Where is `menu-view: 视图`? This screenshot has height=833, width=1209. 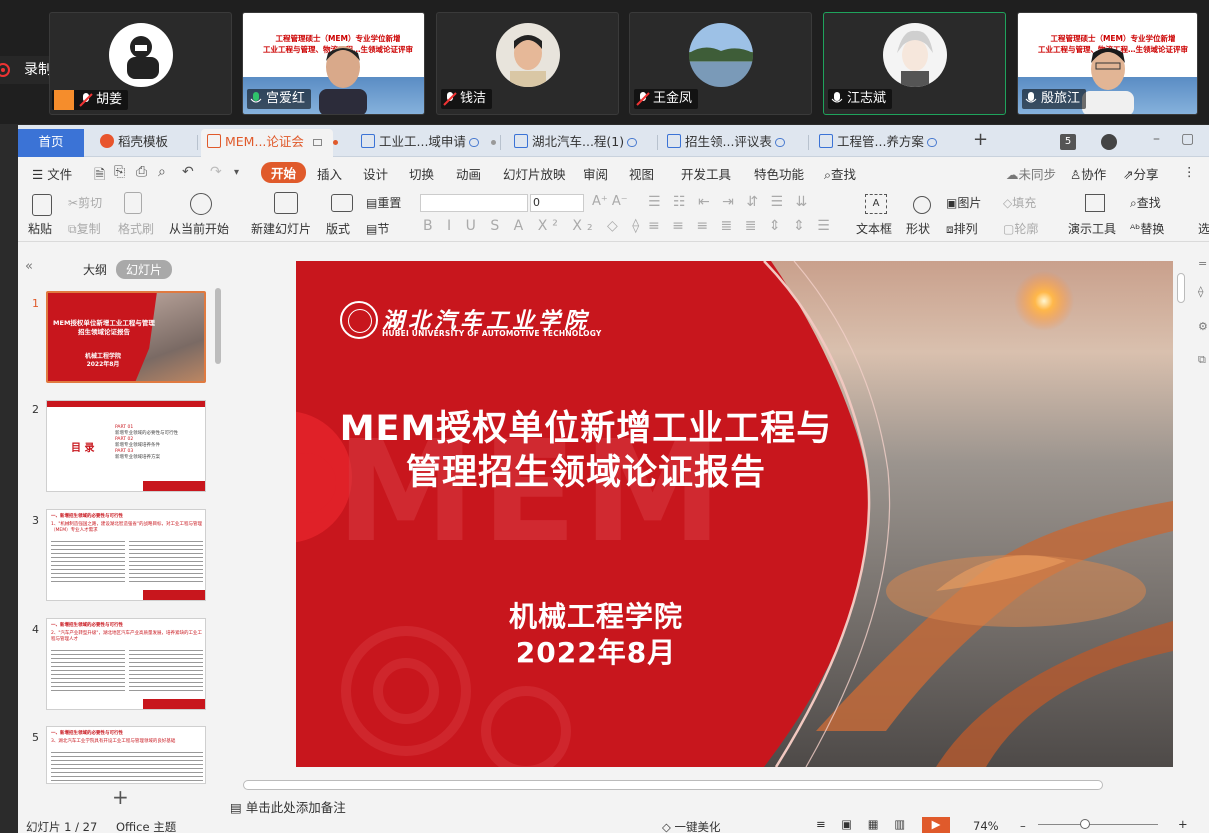 menu-view: 视图 is located at coordinates (641, 173).